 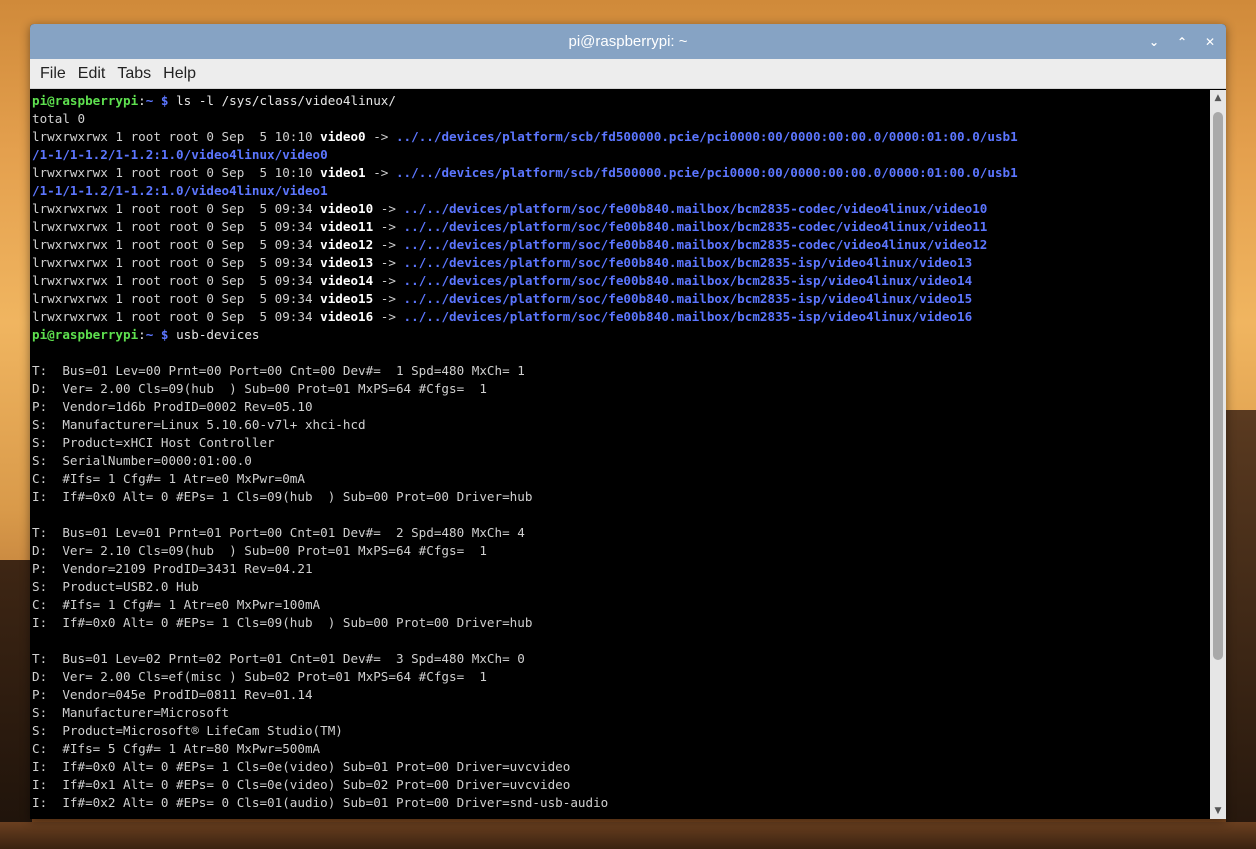 I want to click on terminal-line: P: Vendor=045e ProdID=0811 Rev=01.14, so click(x=621, y=695).